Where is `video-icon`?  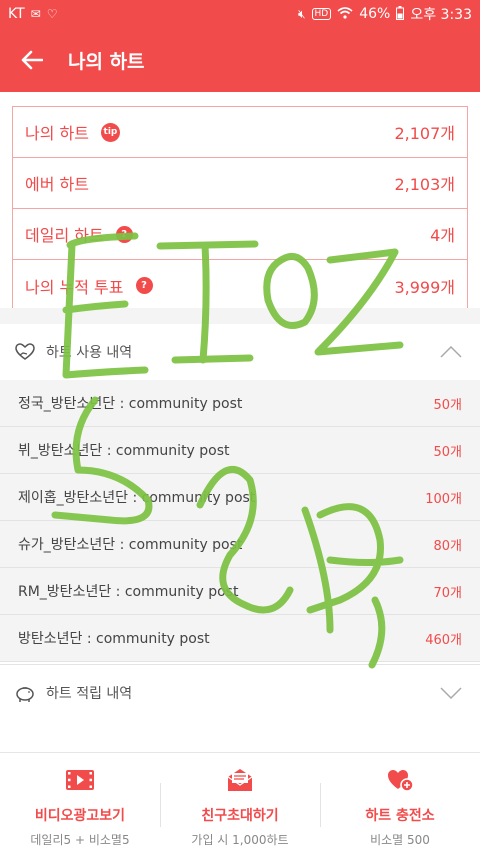
video-icon is located at coordinates (80, 780).